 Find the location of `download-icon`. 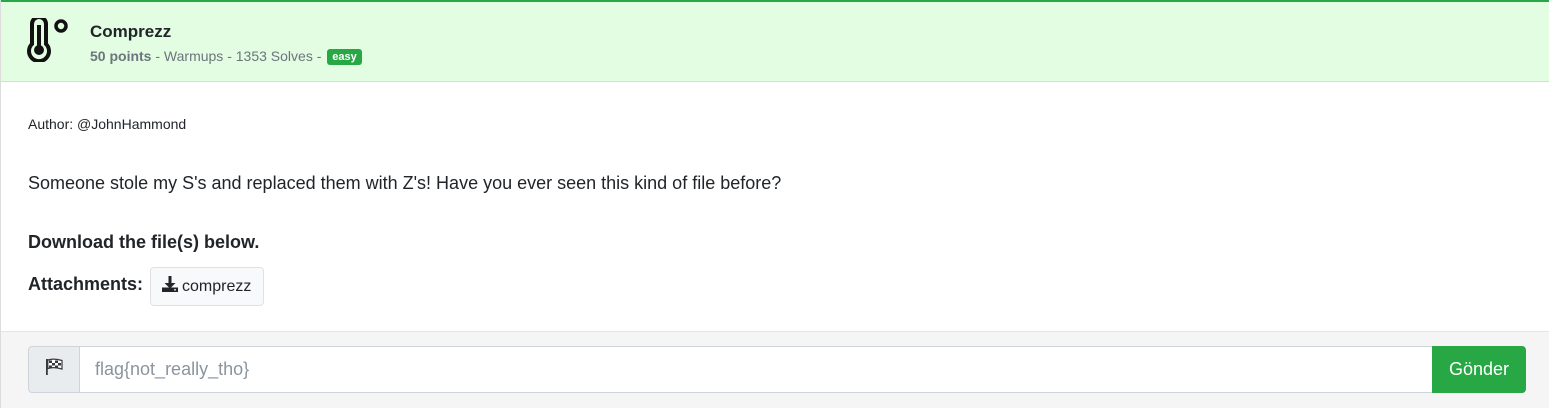

download-icon is located at coordinates (171, 286).